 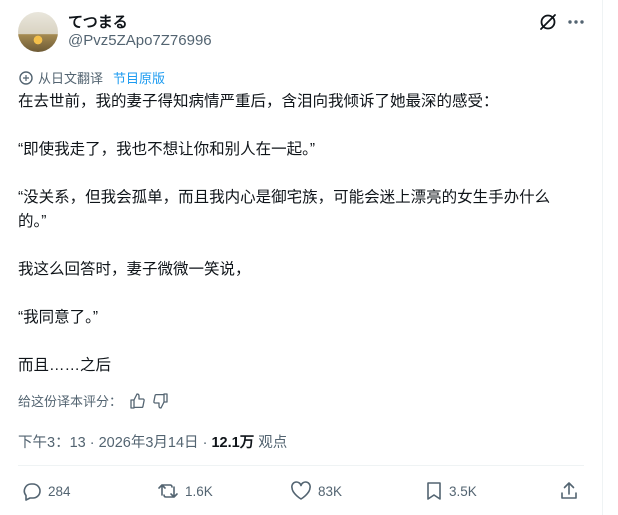 What do you see at coordinates (463, 491) in the screenshot?
I see `bookmark-count: 3.5K` at bounding box center [463, 491].